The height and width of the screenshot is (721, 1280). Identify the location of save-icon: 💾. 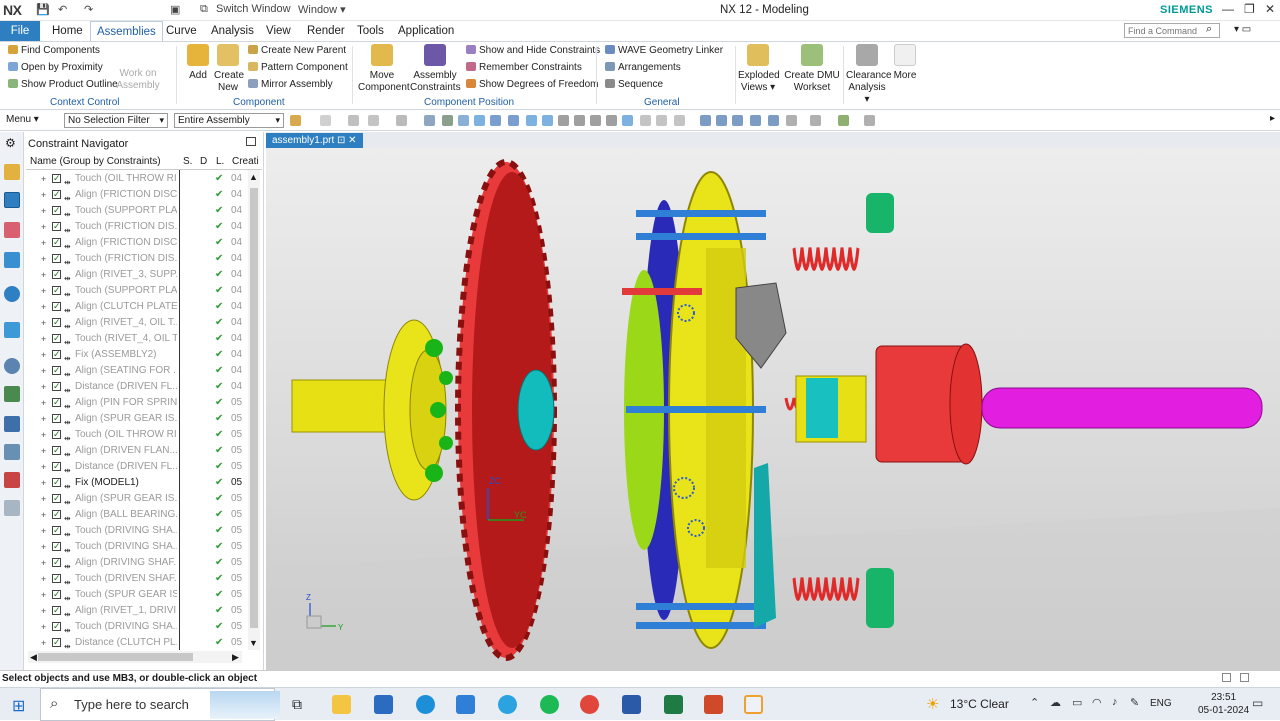
(43, 9).